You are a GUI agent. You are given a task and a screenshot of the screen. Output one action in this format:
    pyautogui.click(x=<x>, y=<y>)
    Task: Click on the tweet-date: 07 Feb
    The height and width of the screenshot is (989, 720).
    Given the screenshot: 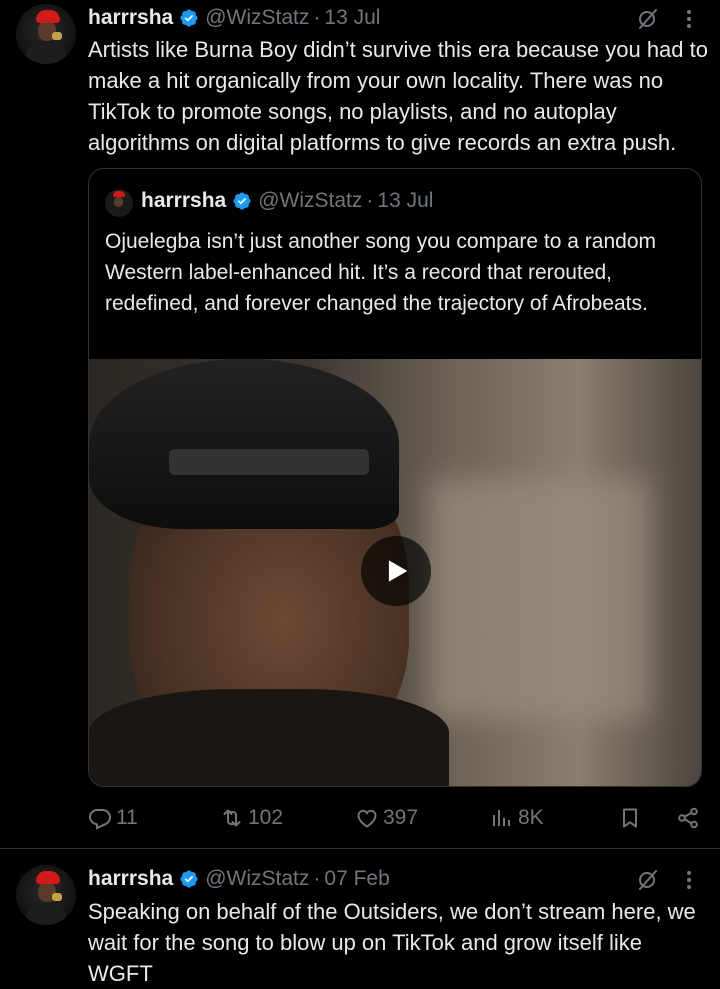 What is the action you would take?
    pyautogui.click(x=356, y=879)
    